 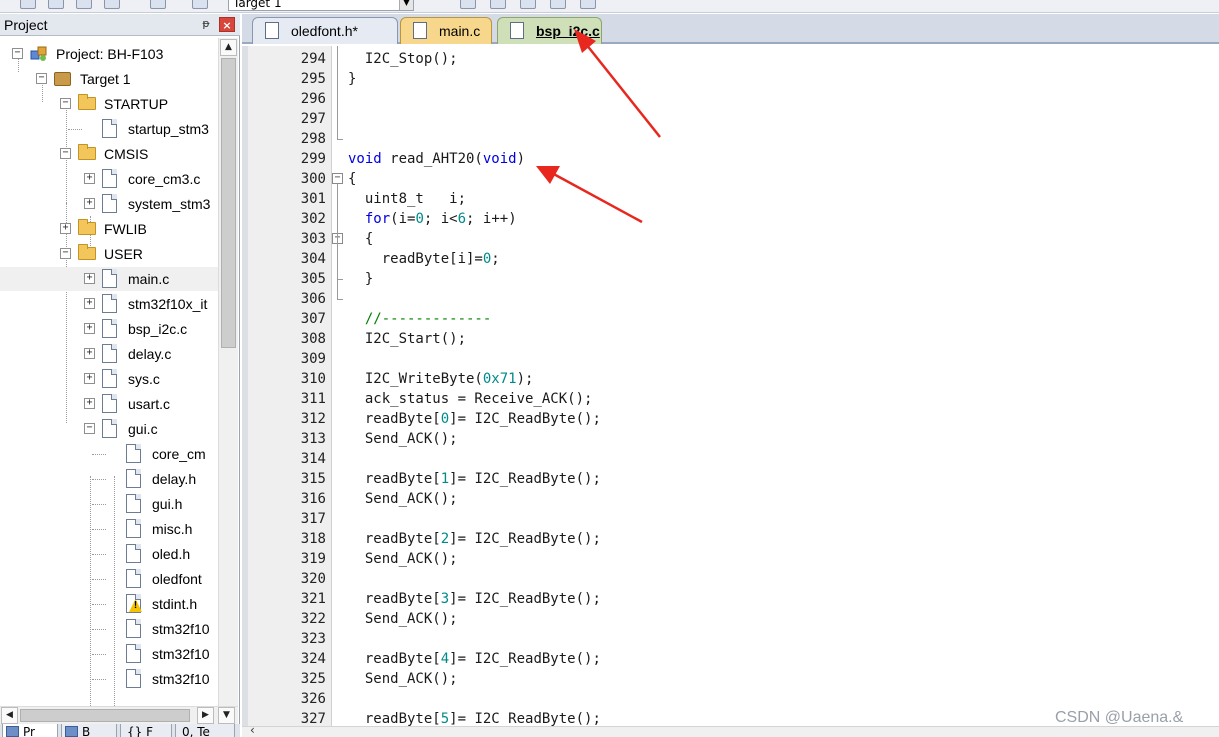 I want to click on code-line: readByte[1]= I2C_ReadByte();, so click(x=474, y=479).